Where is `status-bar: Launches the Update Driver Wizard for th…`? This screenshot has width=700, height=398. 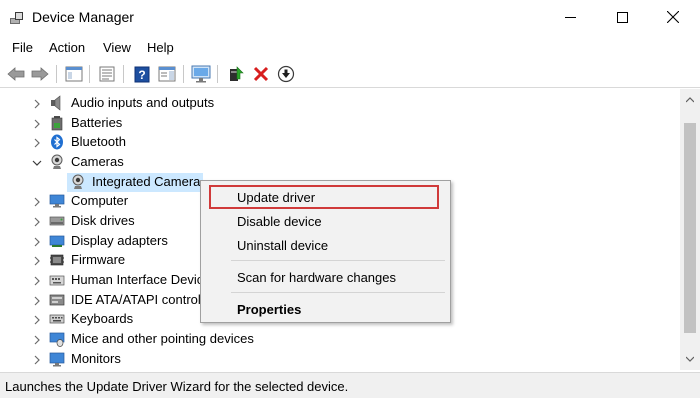
status-bar: Launches the Update Driver Wizard for th… is located at coordinates (350, 385).